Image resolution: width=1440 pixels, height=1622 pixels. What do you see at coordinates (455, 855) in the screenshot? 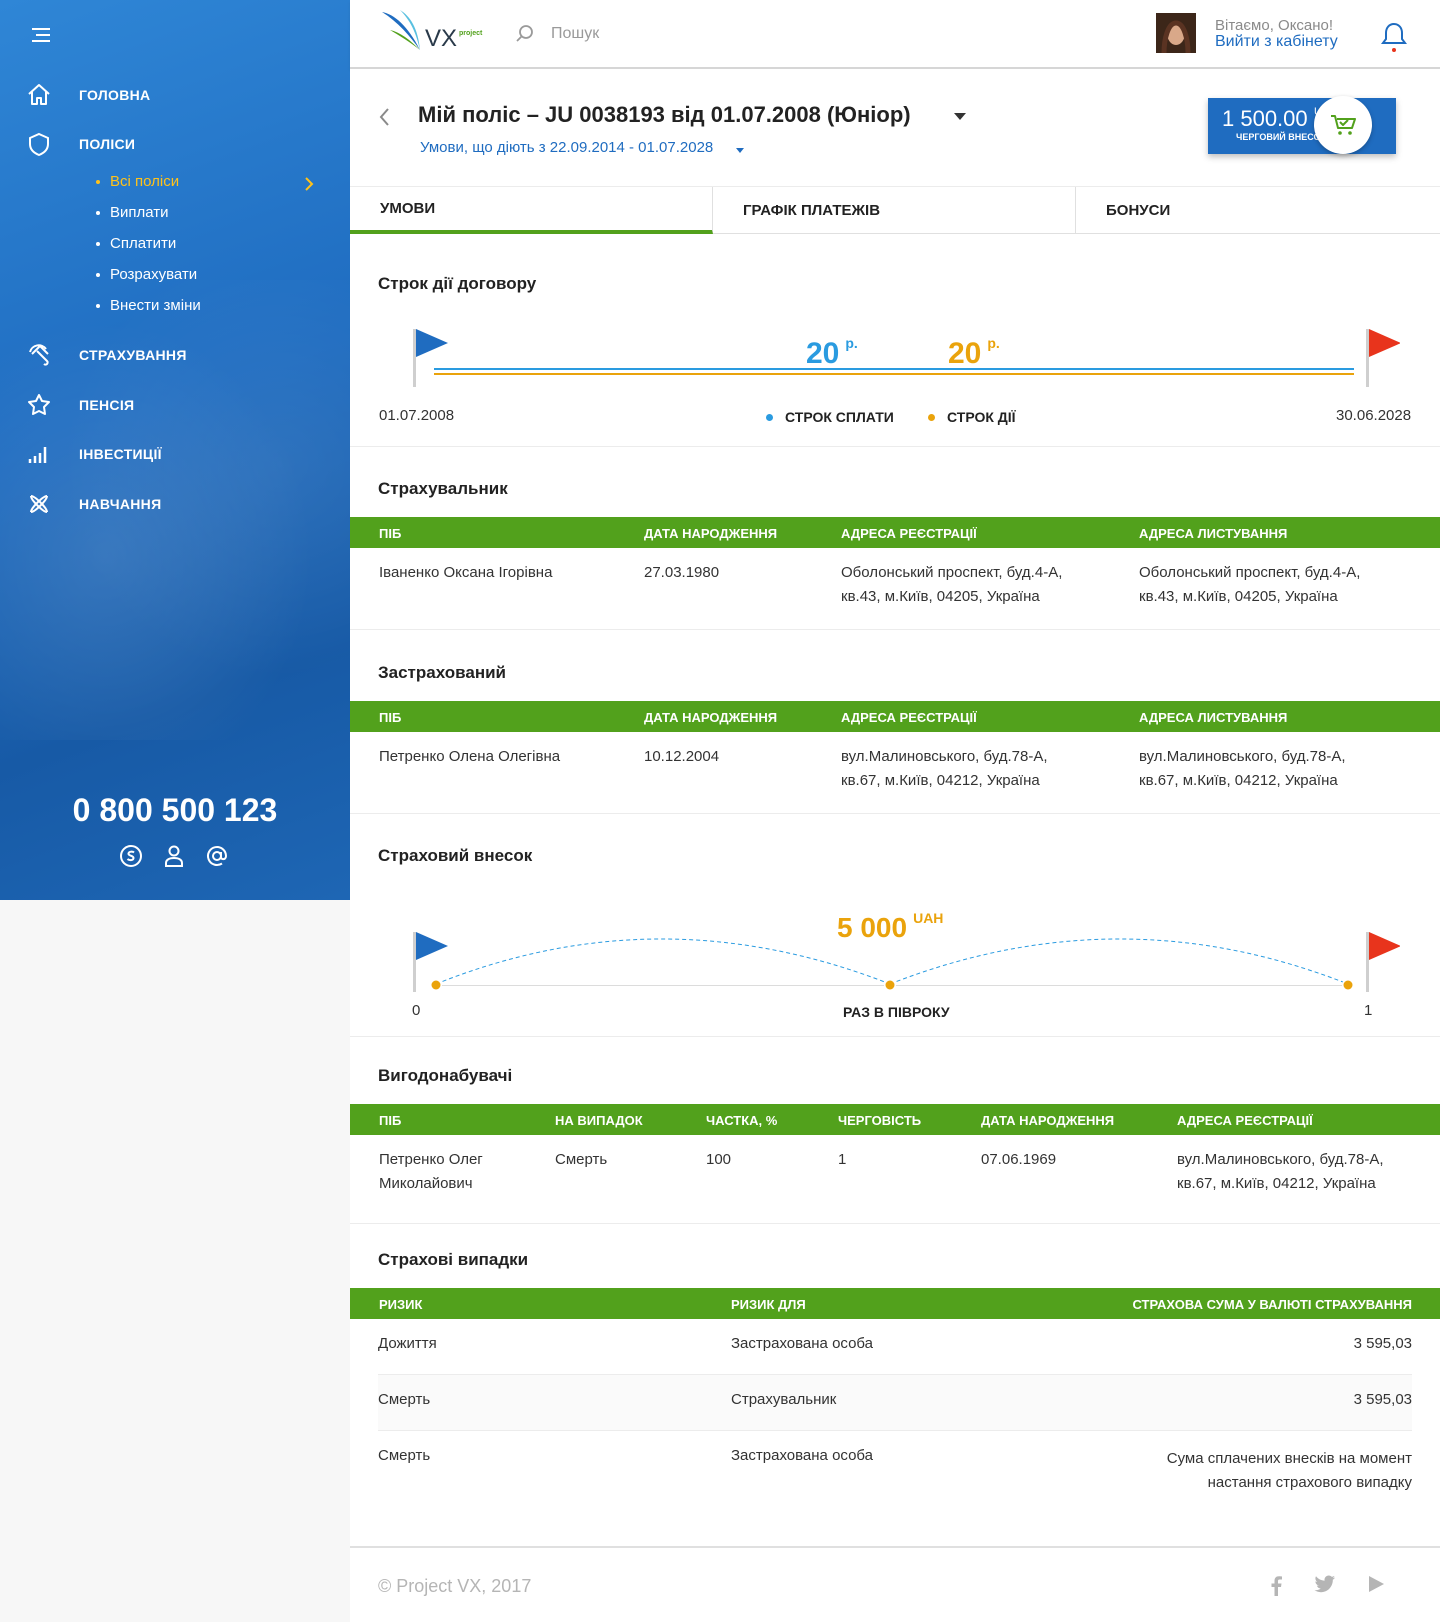
I see `contribution-title: Страховий внесок` at bounding box center [455, 855].